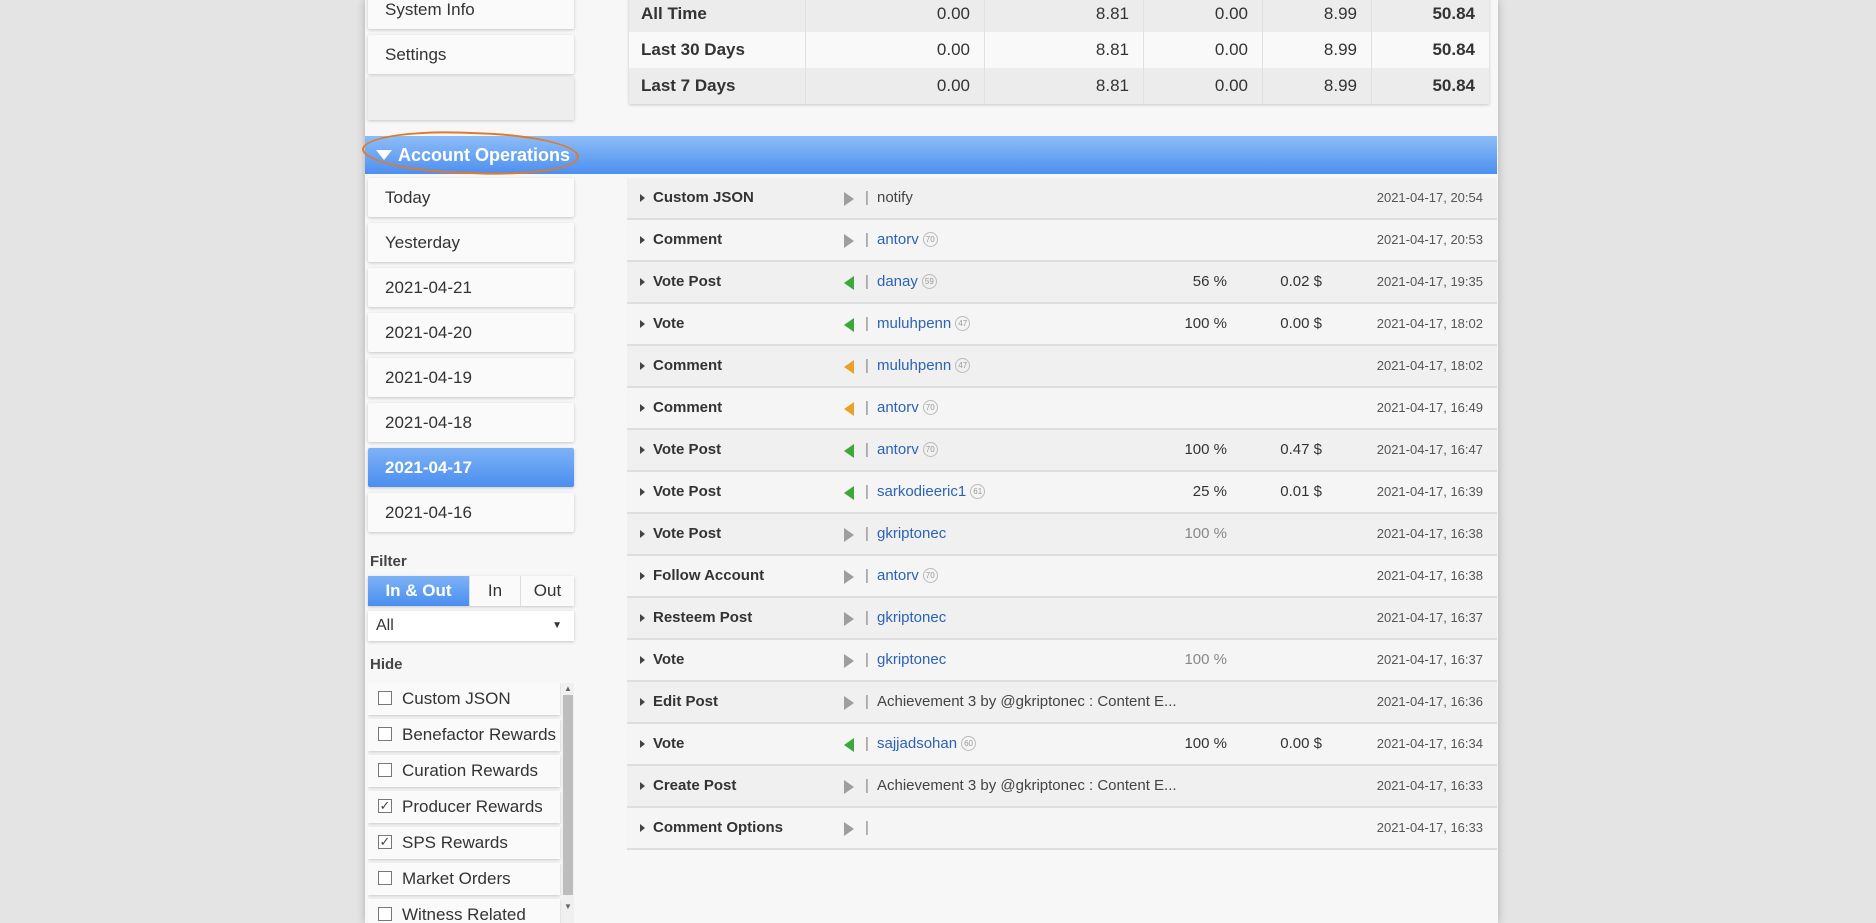  Describe the element at coordinates (471, 512) in the screenshot. I see `date-item: 2021-04-16` at that location.